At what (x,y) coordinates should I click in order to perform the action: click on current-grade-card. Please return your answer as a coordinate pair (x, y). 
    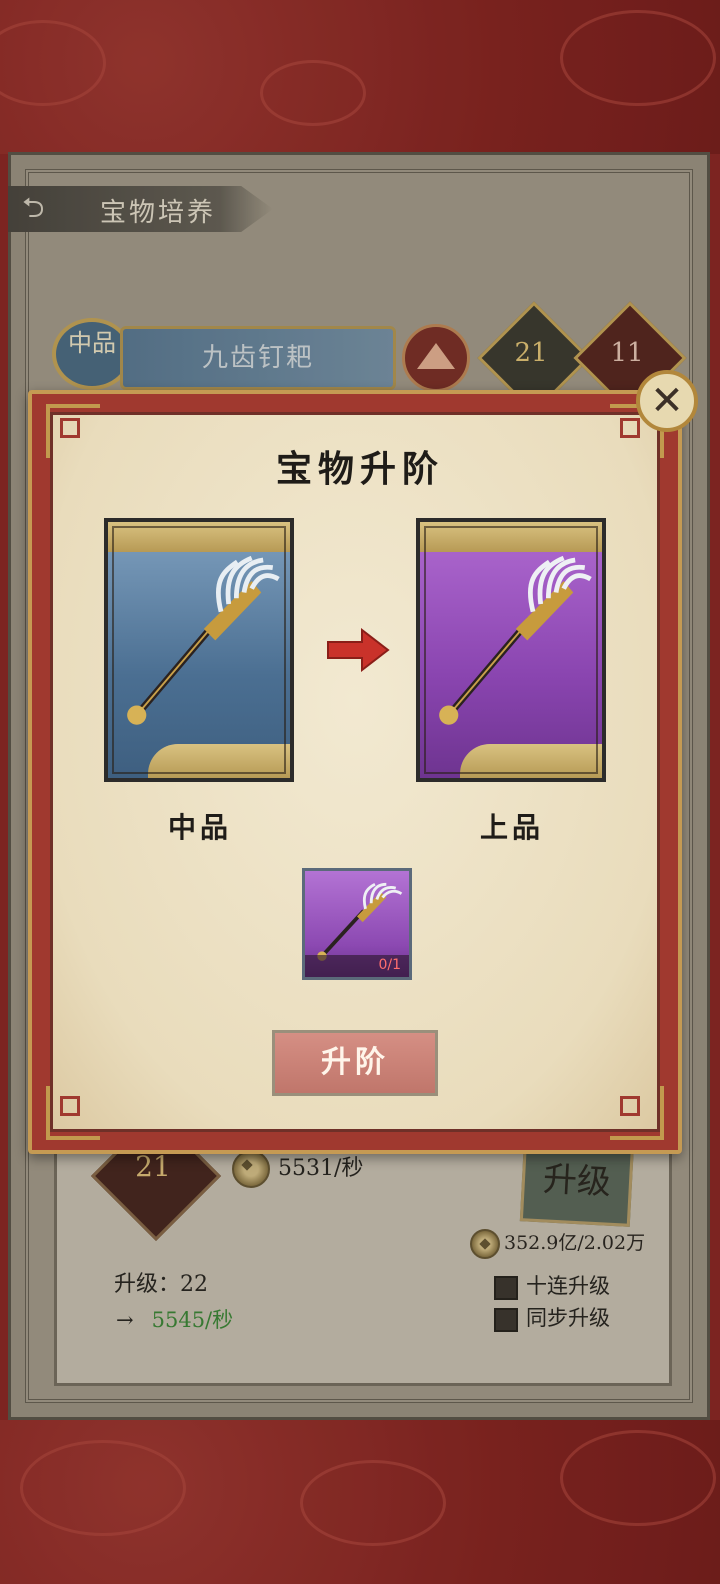
    Looking at the image, I should click on (199, 650).